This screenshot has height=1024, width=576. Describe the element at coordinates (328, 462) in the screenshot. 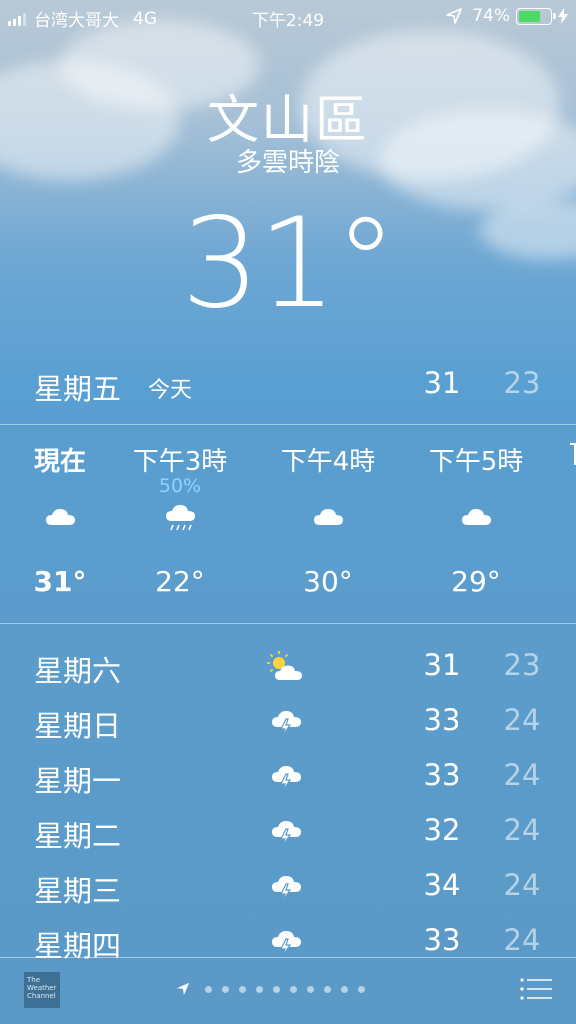

I see `hourly-time: 下午4時` at that location.